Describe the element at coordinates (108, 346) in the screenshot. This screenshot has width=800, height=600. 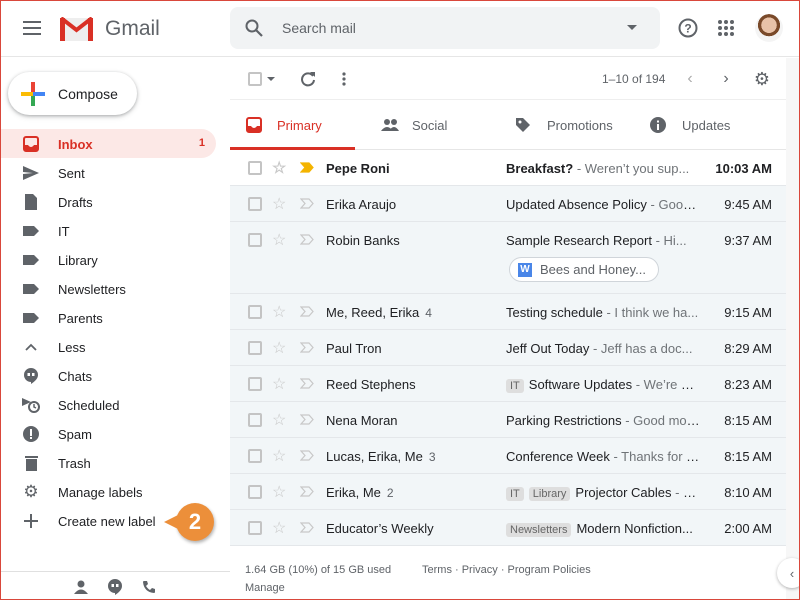
I see `sidebar-item-less: Less` at that location.